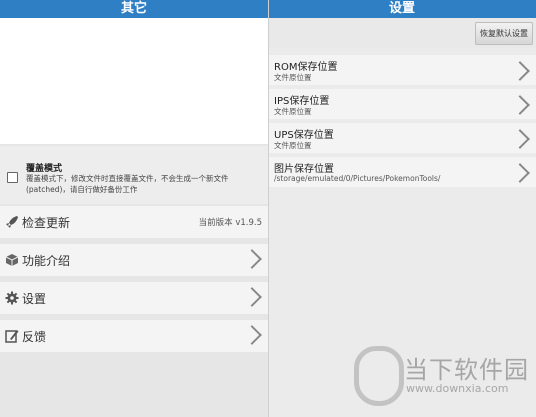 The image size is (536, 417). Describe the element at coordinates (304, 169) in the screenshot. I see `setting-title: 图片保存位置` at that location.